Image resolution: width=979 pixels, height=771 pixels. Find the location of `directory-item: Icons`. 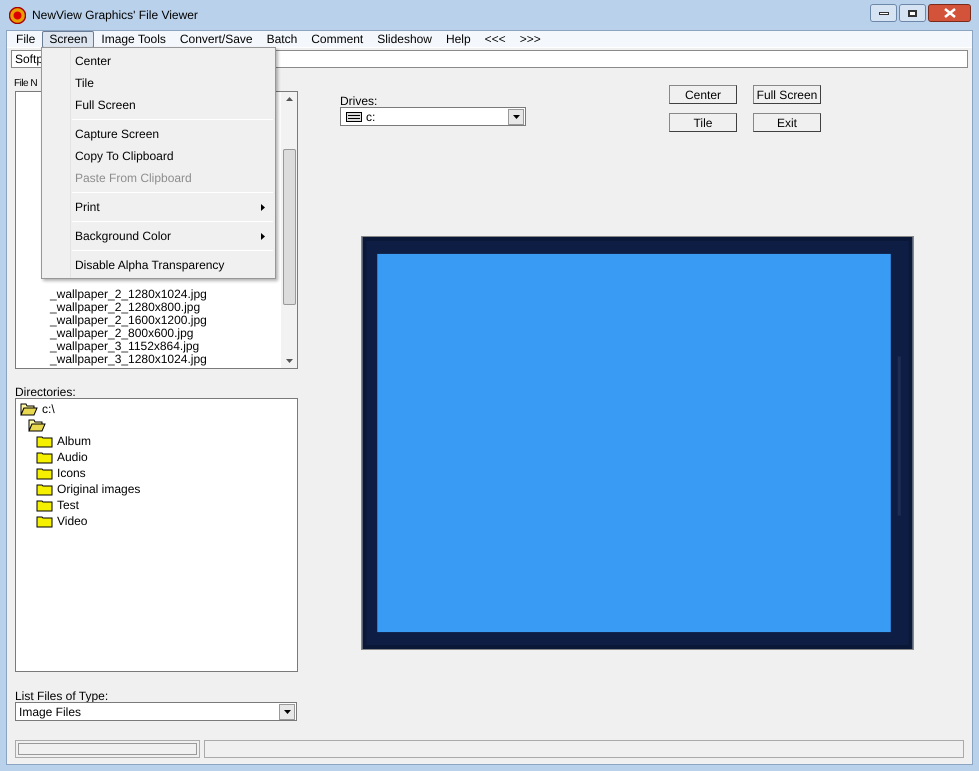

directory-item: Icons is located at coordinates (71, 473).